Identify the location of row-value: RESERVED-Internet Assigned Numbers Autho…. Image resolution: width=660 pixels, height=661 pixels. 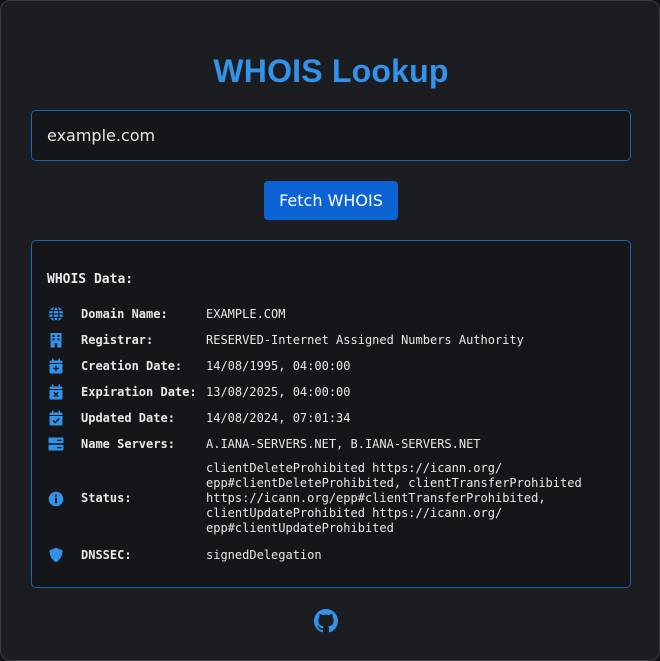
(365, 339).